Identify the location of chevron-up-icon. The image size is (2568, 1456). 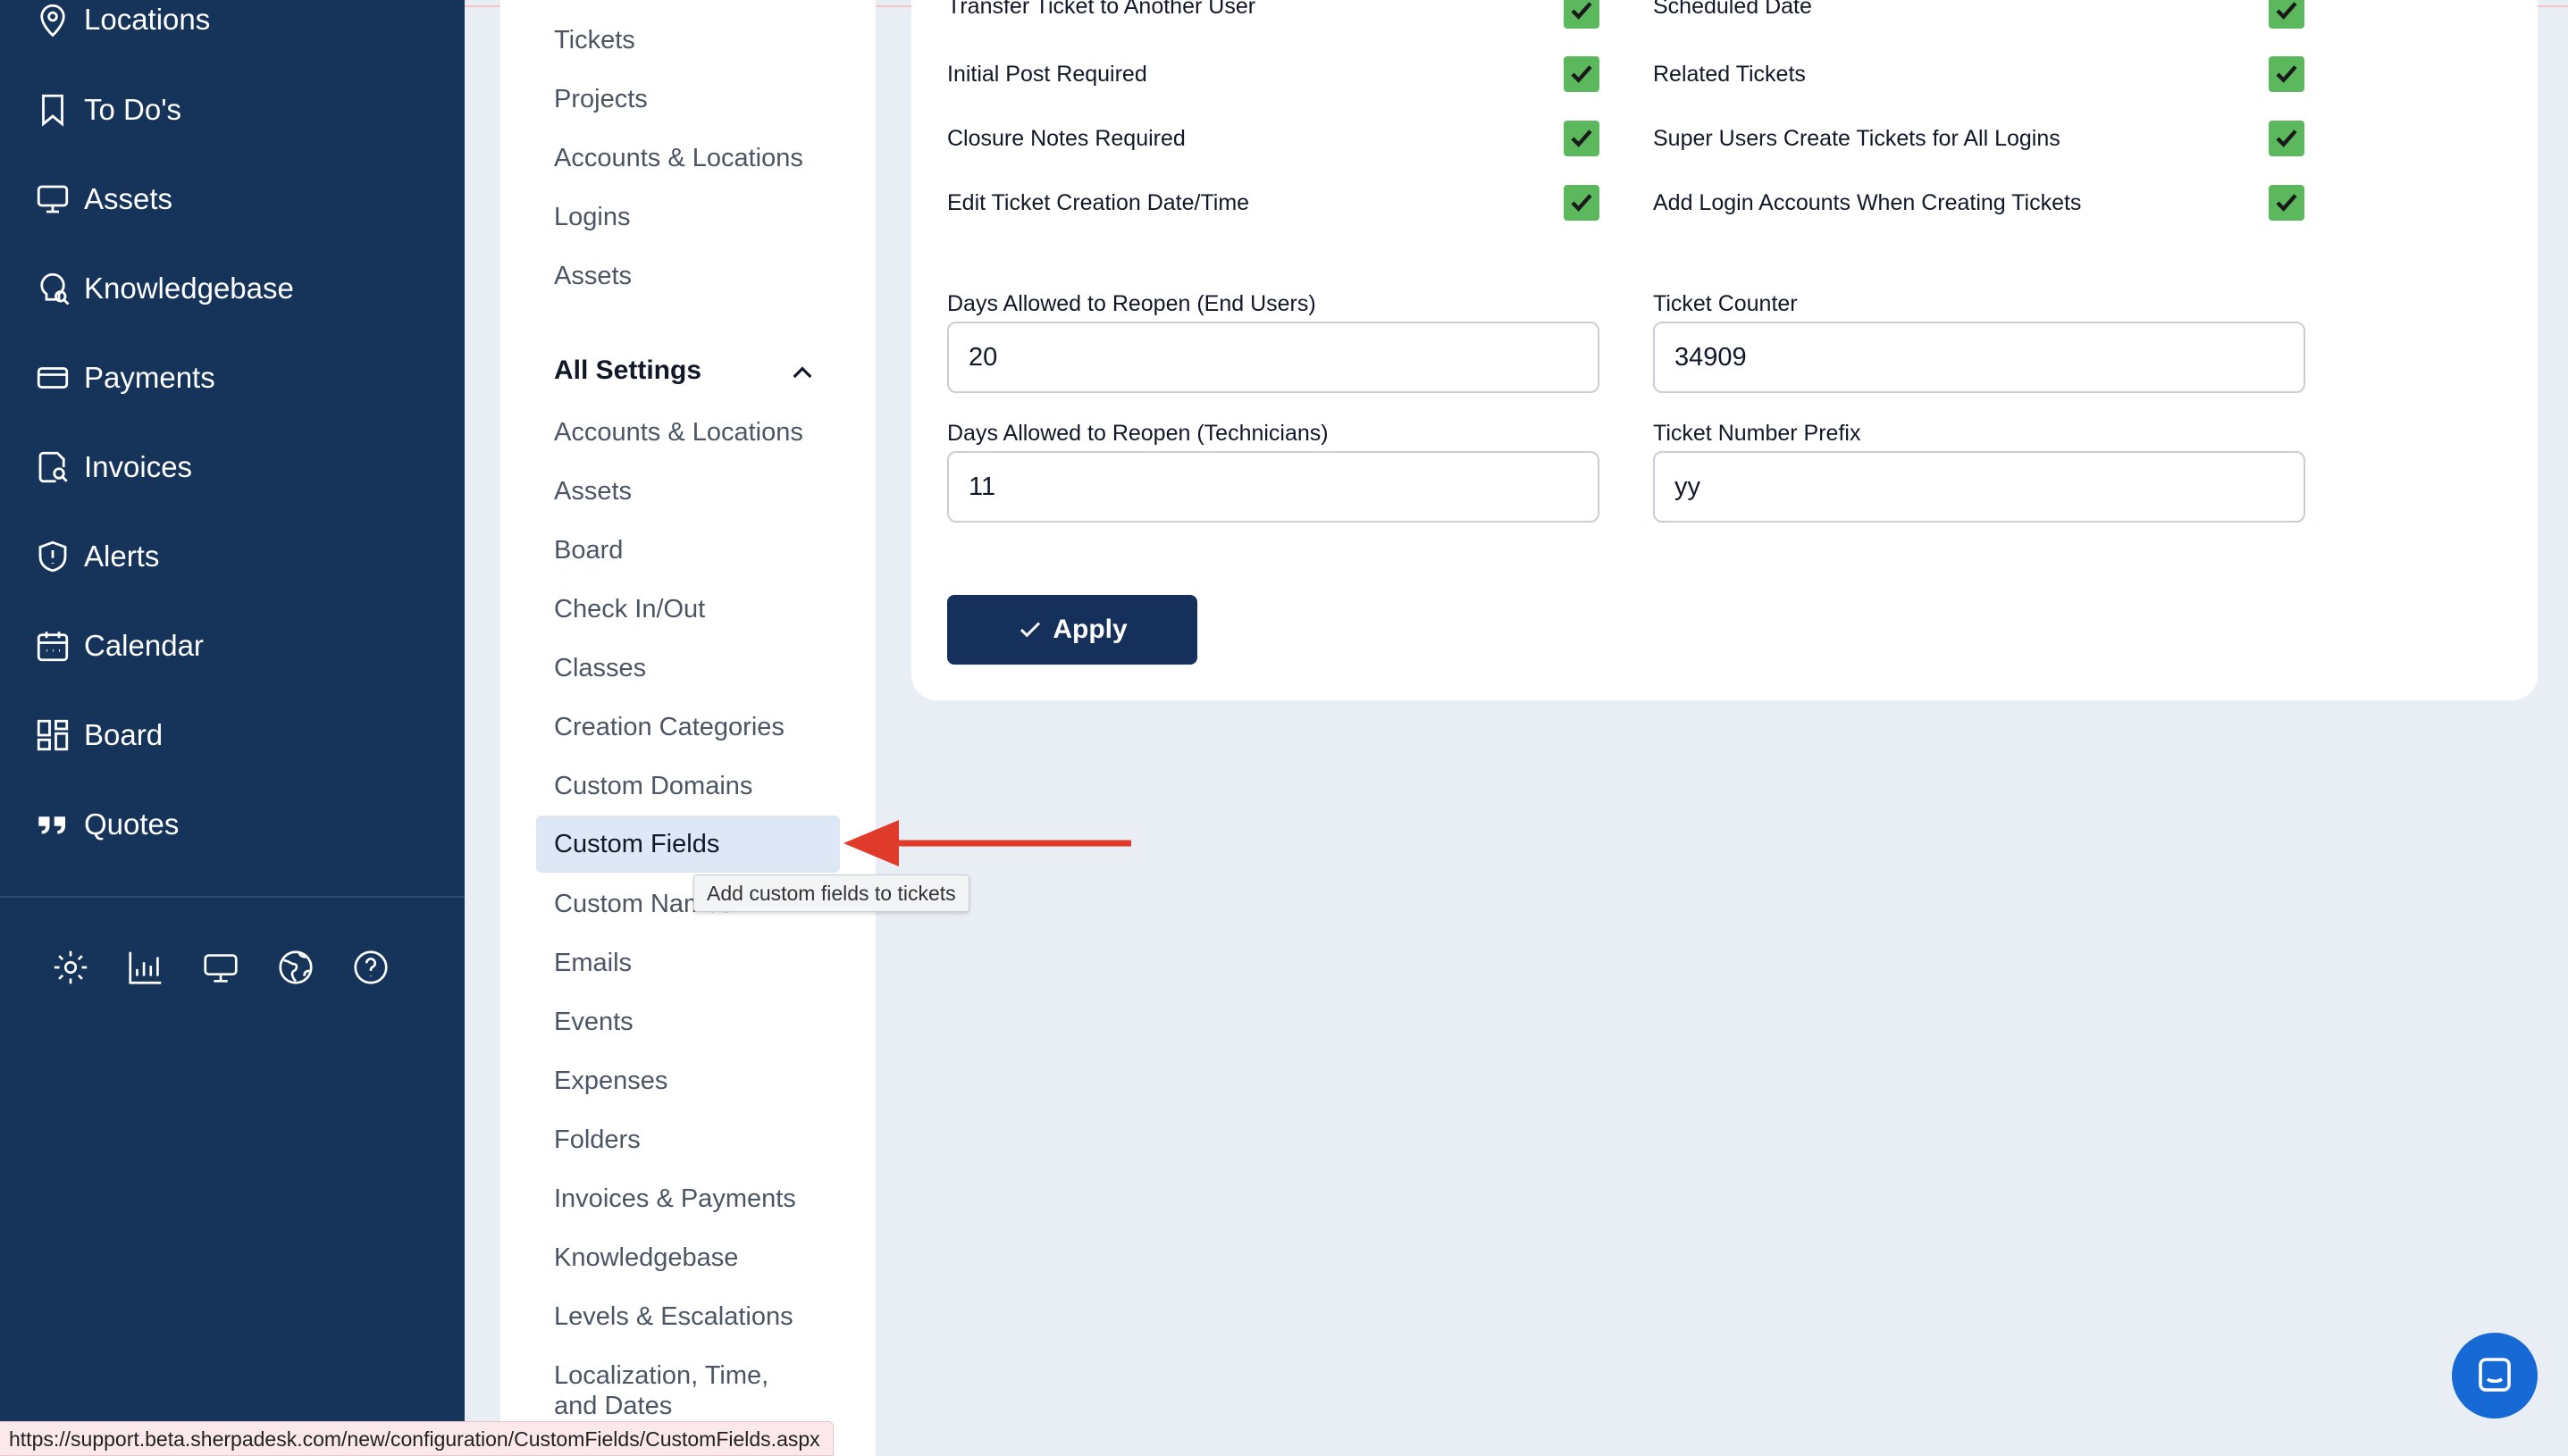
(802, 373).